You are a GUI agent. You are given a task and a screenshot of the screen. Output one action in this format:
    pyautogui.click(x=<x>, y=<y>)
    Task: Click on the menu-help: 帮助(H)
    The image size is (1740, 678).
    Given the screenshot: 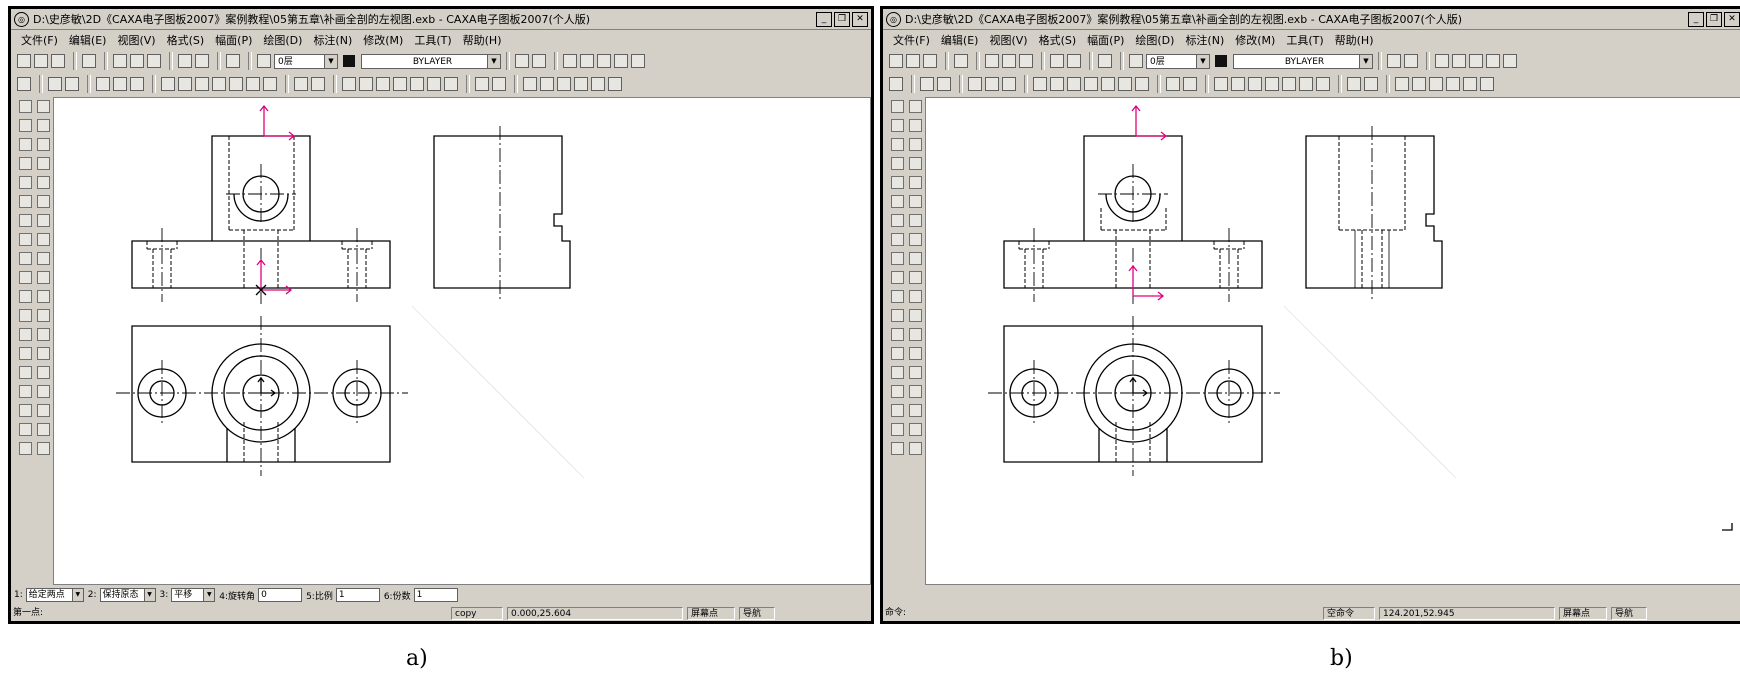 What is the action you would take?
    pyautogui.click(x=482, y=40)
    